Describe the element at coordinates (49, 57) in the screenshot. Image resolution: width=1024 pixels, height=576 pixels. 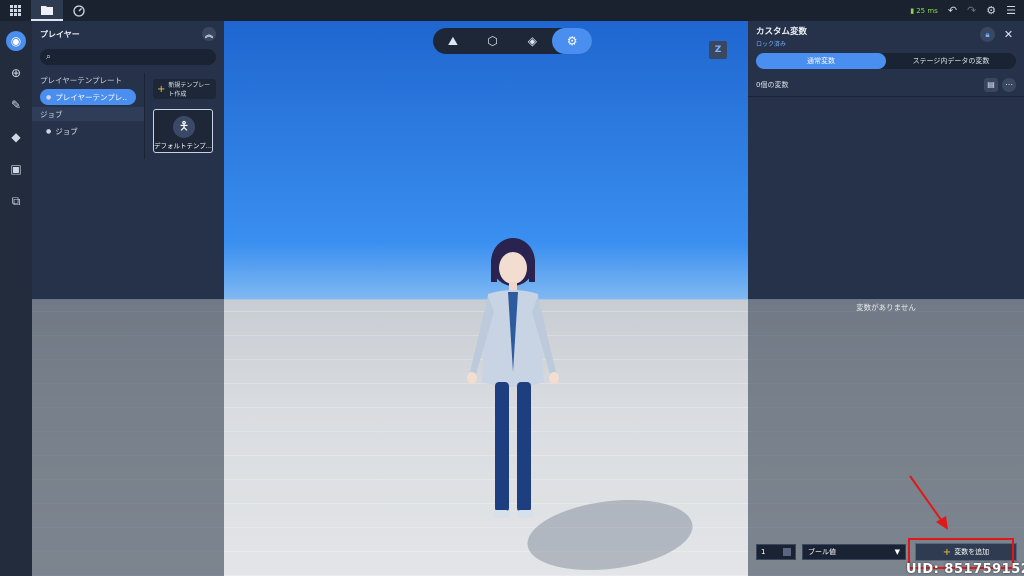
I see `search-icon: ⌕` at that location.